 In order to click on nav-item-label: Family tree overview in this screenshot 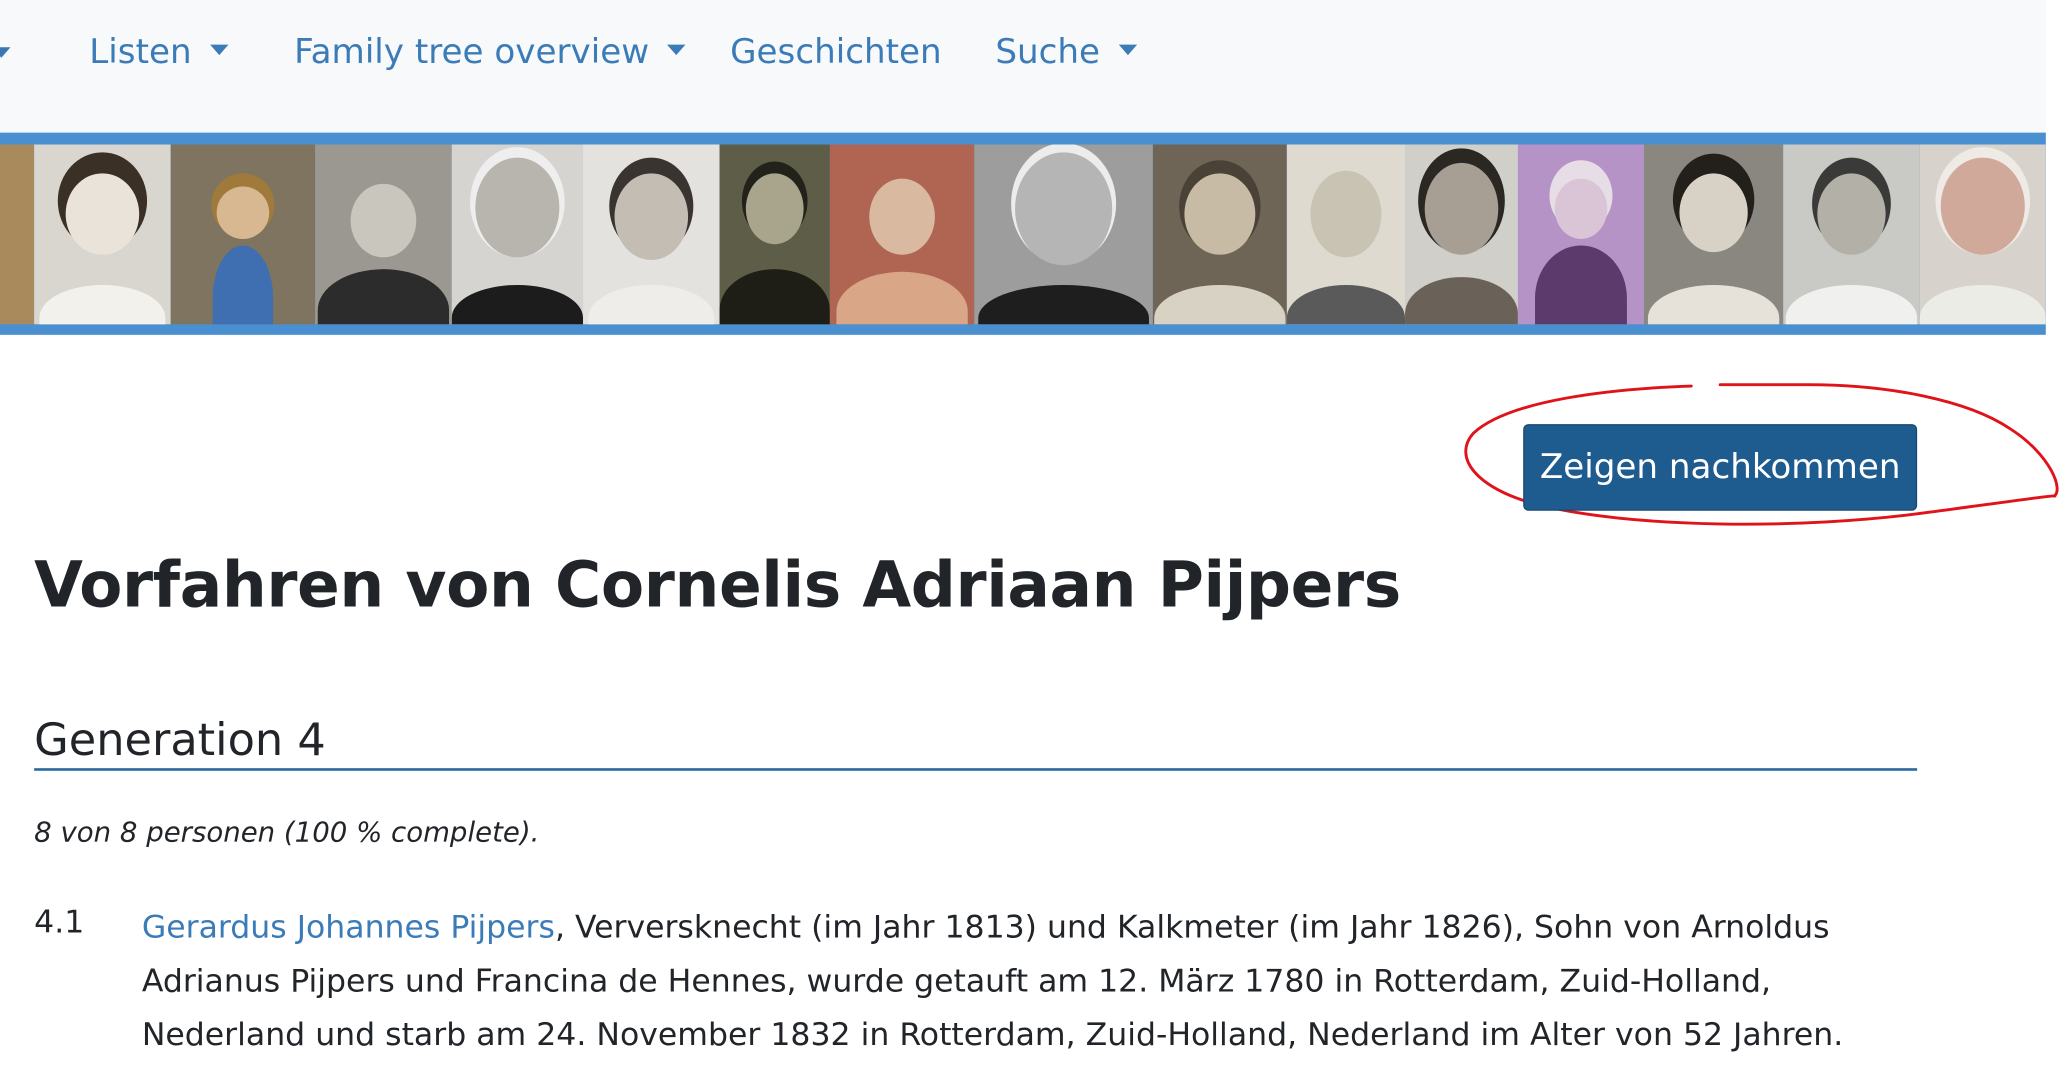, I will do `click(472, 52)`.